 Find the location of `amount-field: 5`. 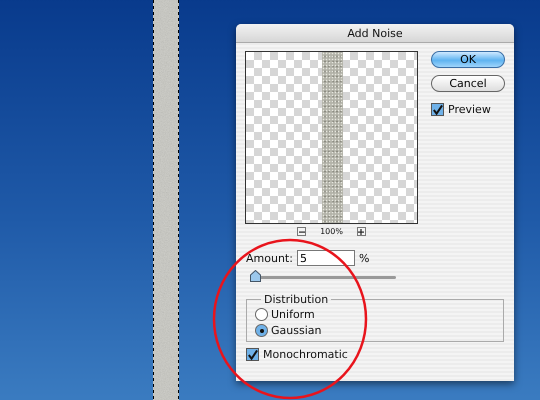

amount-field: 5 is located at coordinates (325, 258).